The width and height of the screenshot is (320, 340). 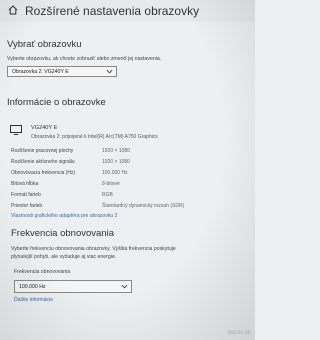 What do you see at coordinates (56, 102) in the screenshot?
I see `display-info-heading: Informácie o obrazovke` at bounding box center [56, 102].